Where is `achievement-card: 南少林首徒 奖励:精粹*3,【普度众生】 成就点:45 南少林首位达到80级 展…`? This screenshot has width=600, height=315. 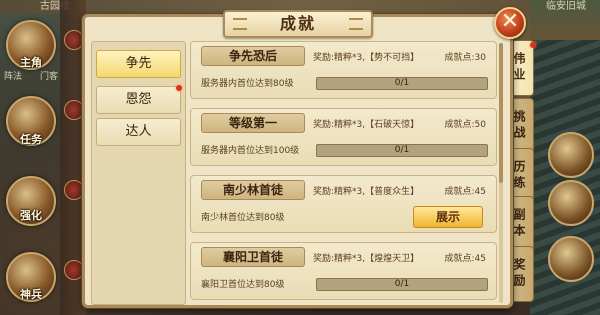 achievement-card: 南少林首徒 奖励:精粹*3,【普度众生】 成就点:45 南少林首位达到80级 展… is located at coordinates (343, 204).